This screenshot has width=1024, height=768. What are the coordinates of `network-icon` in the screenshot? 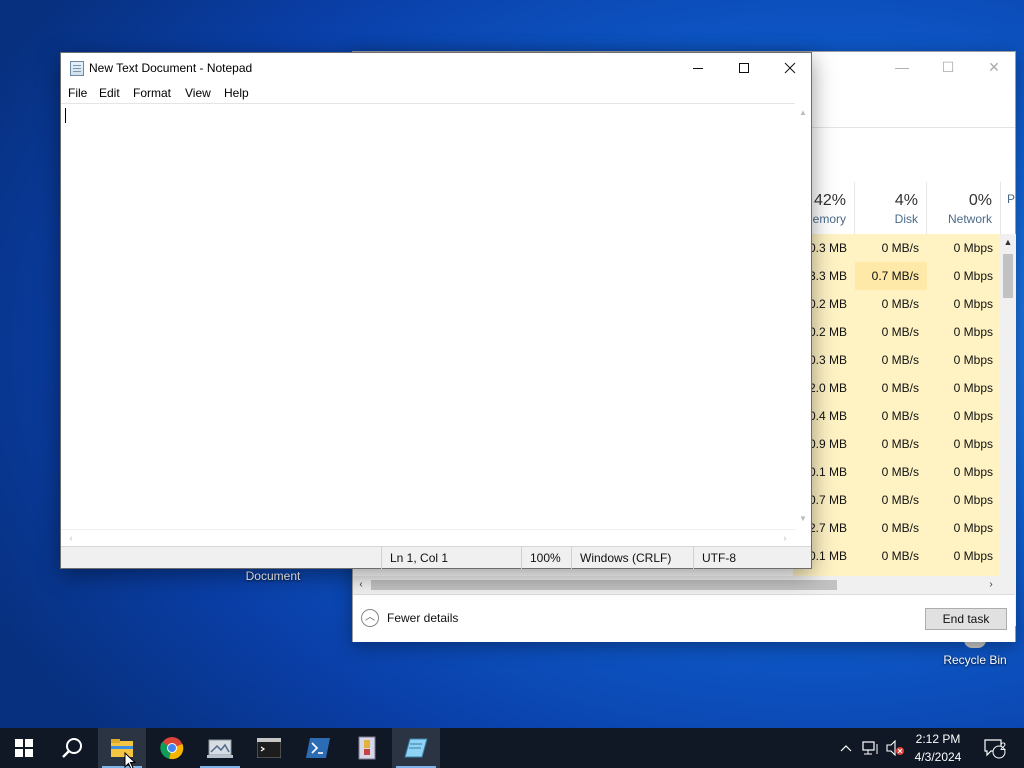 It's located at (870, 748).